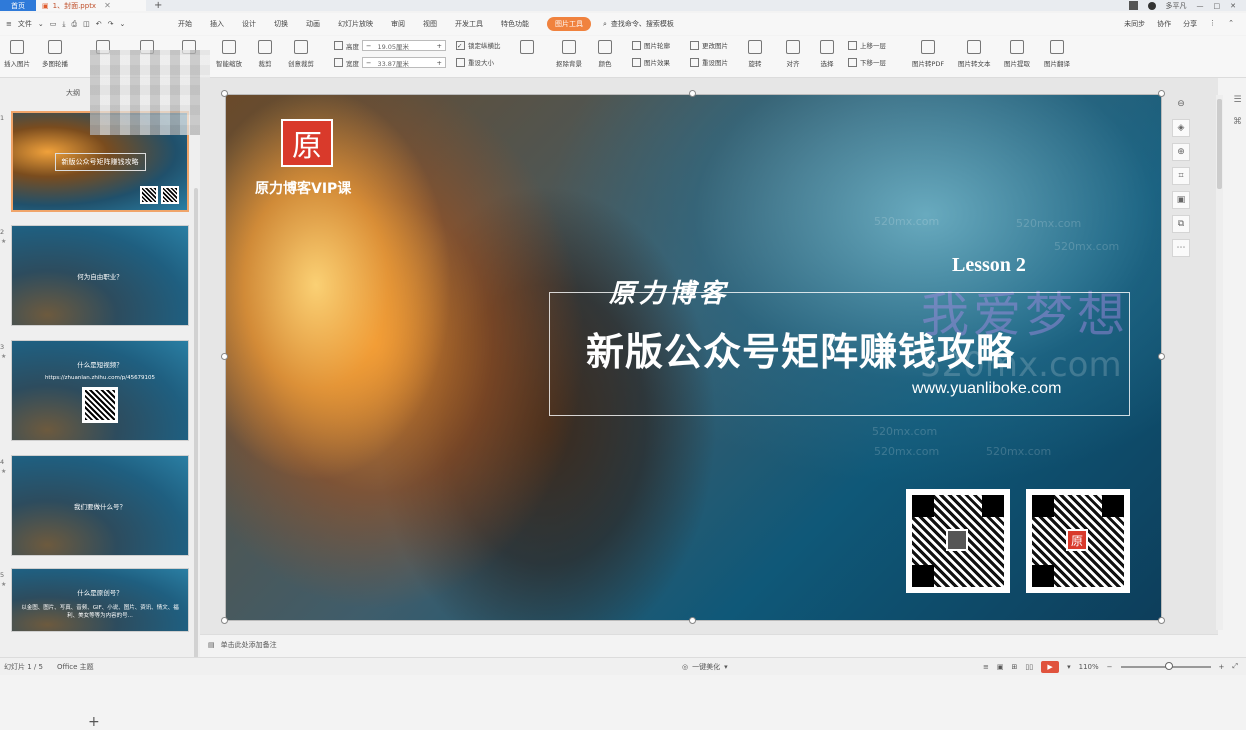 This screenshot has height=730, width=1246. I want to click on sorter-view-icon: ⊞, so click(1015, 667).